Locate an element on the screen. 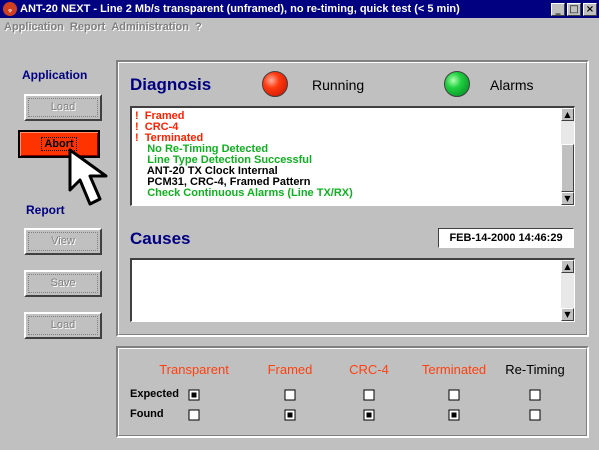 The image size is (599, 450). row-label-found: Found is located at coordinates (147, 414).